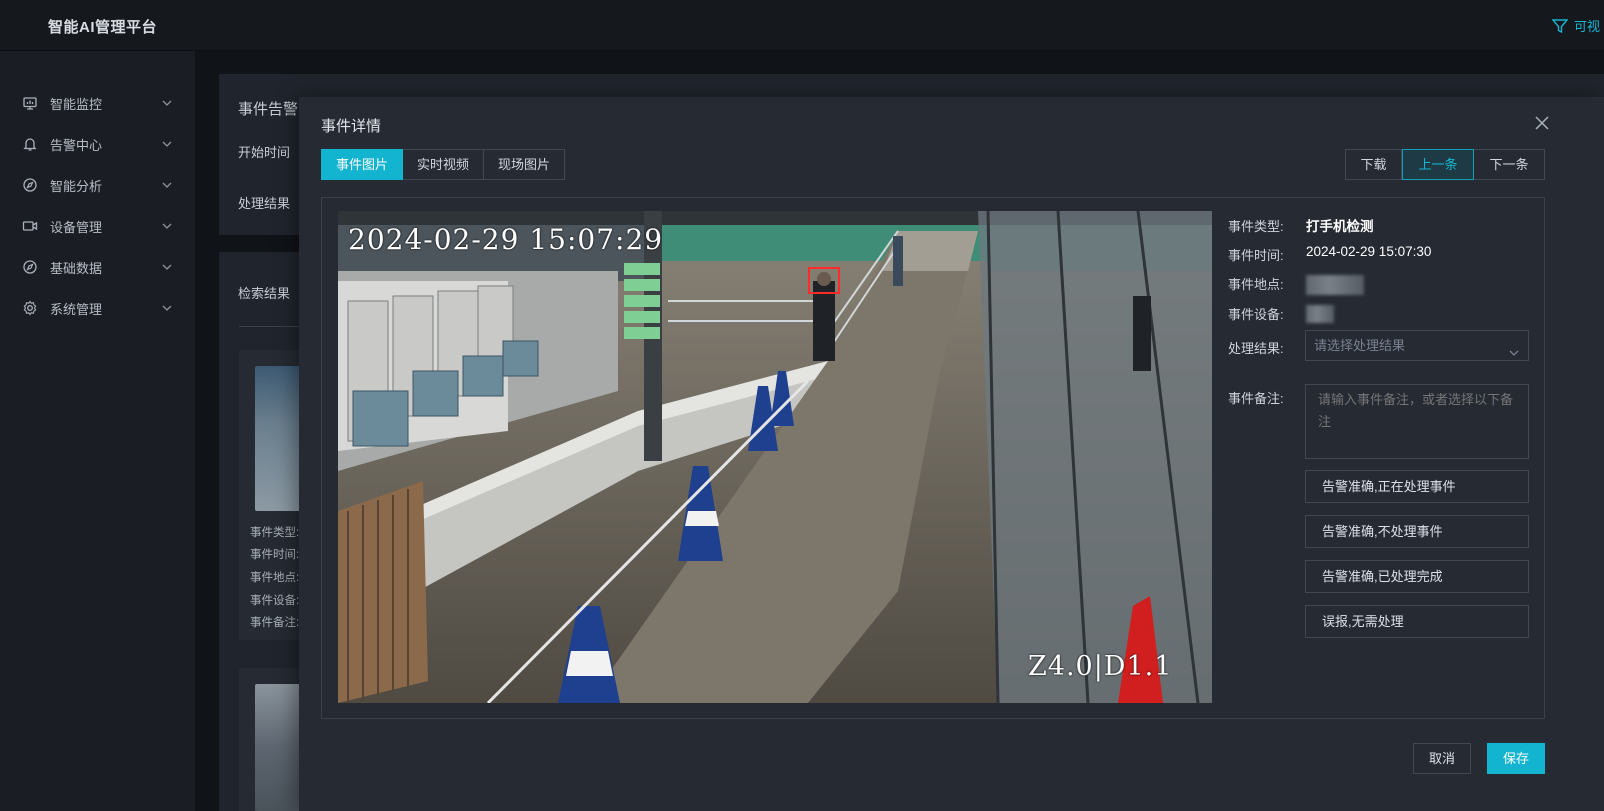 This screenshot has width=1604, height=811. What do you see at coordinates (1516, 758) in the screenshot?
I see `save-button: 保存` at bounding box center [1516, 758].